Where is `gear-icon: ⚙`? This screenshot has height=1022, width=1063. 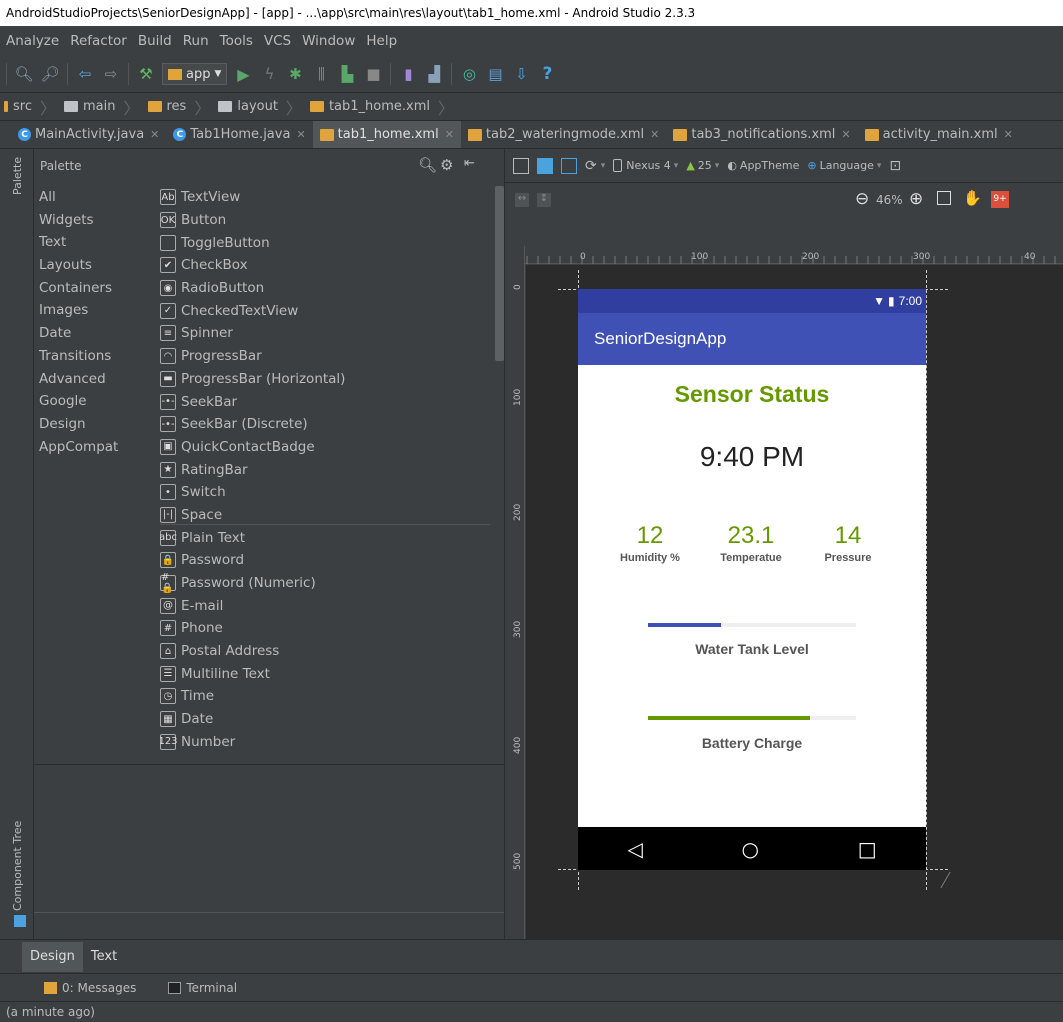 gear-icon: ⚙ is located at coordinates (446, 165).